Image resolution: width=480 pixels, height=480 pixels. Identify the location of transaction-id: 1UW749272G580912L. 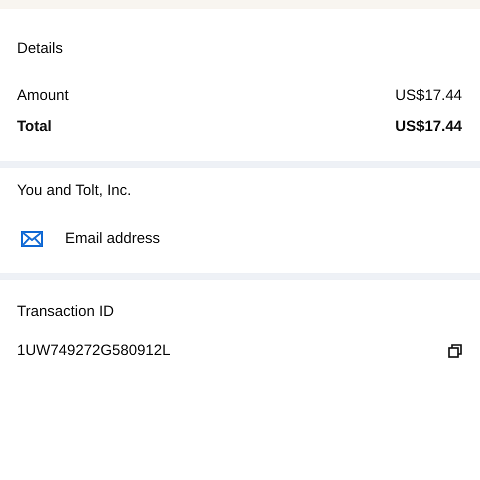
(93, 350).